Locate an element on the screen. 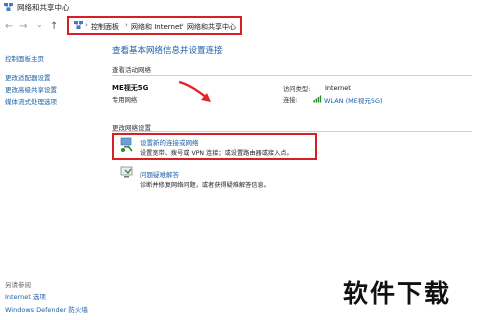 This screenshot has width=480, height=320. breadcrumb-network-internet: 网络和 Internet is located at coordinates (156, 27).